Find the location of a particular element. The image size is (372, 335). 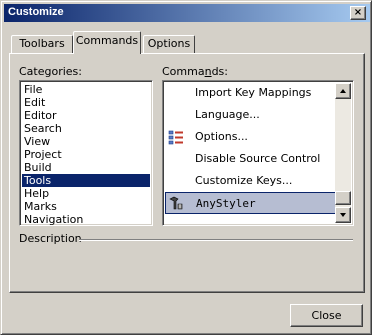

command-label: Disable Source Control is located at coordinates (258, 158).